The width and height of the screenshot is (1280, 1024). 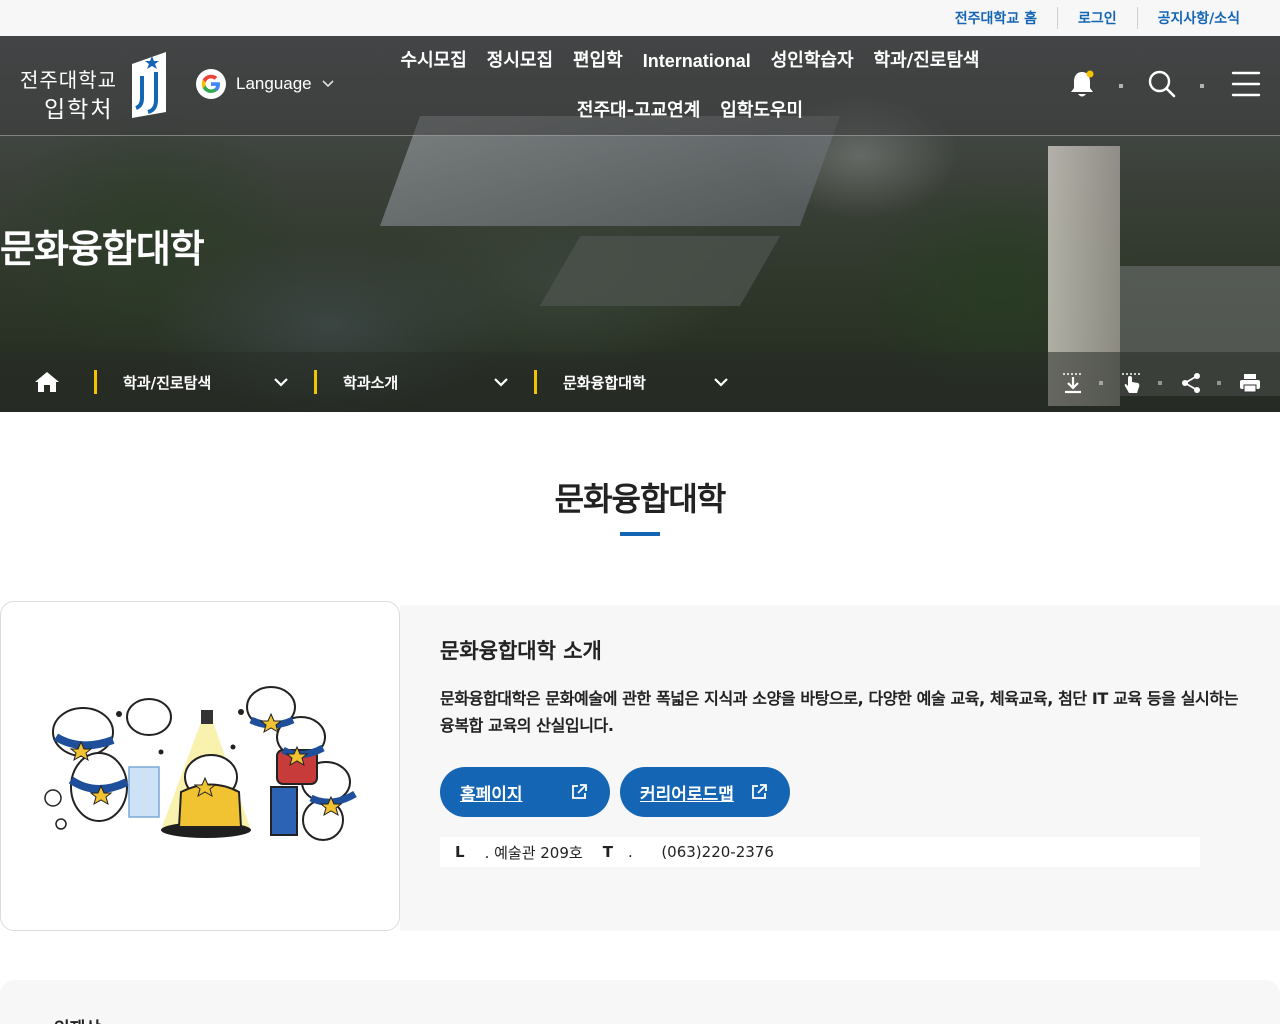 I want to click on career-roadmap-button-label: 커리어로드맵, so click(x=687, y=794).